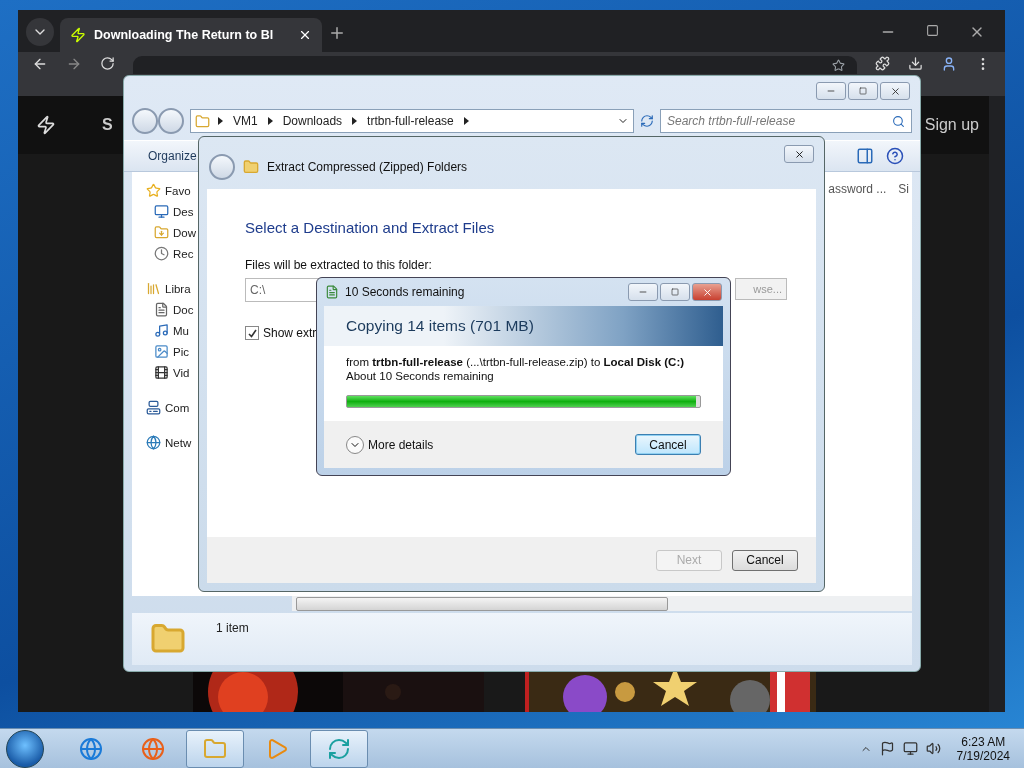 The height and width of the screenshot is (768, 1024). I want to click on item-count: 1 item, so click(232, 628).